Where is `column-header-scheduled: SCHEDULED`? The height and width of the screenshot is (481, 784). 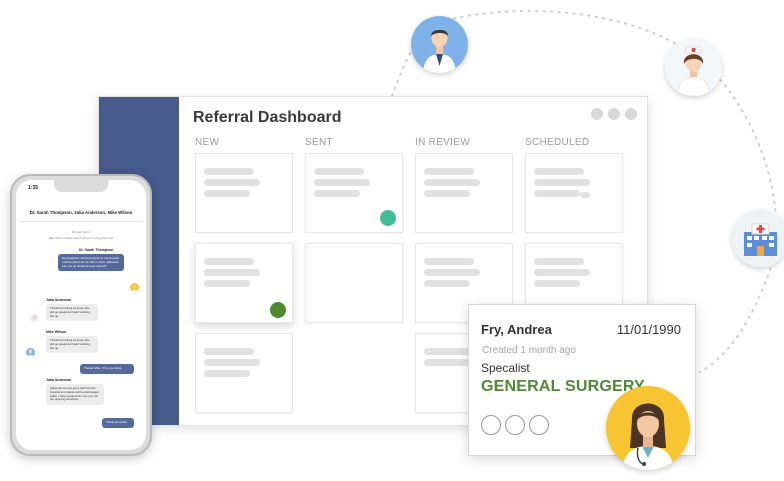
column-header-scheduled: SCHEDULED is located at coordinates (557, 142).